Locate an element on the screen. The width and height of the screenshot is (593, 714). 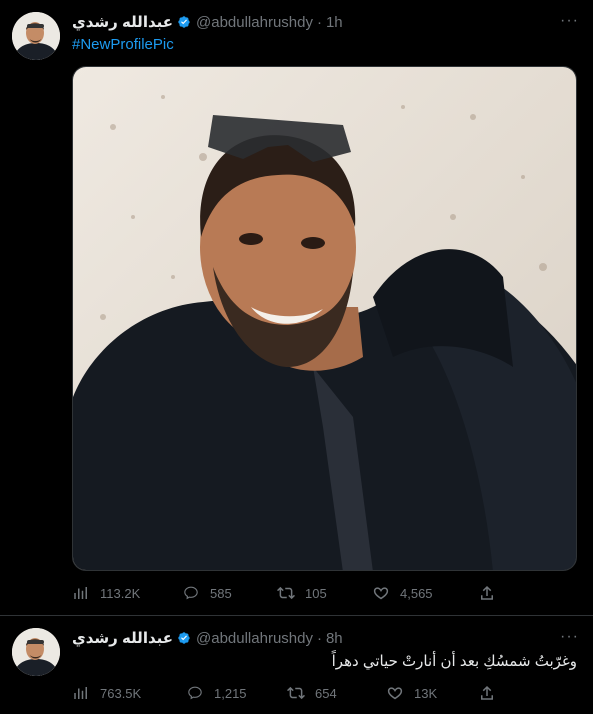
reply-count: 585 is located at coordinates (221, 593).